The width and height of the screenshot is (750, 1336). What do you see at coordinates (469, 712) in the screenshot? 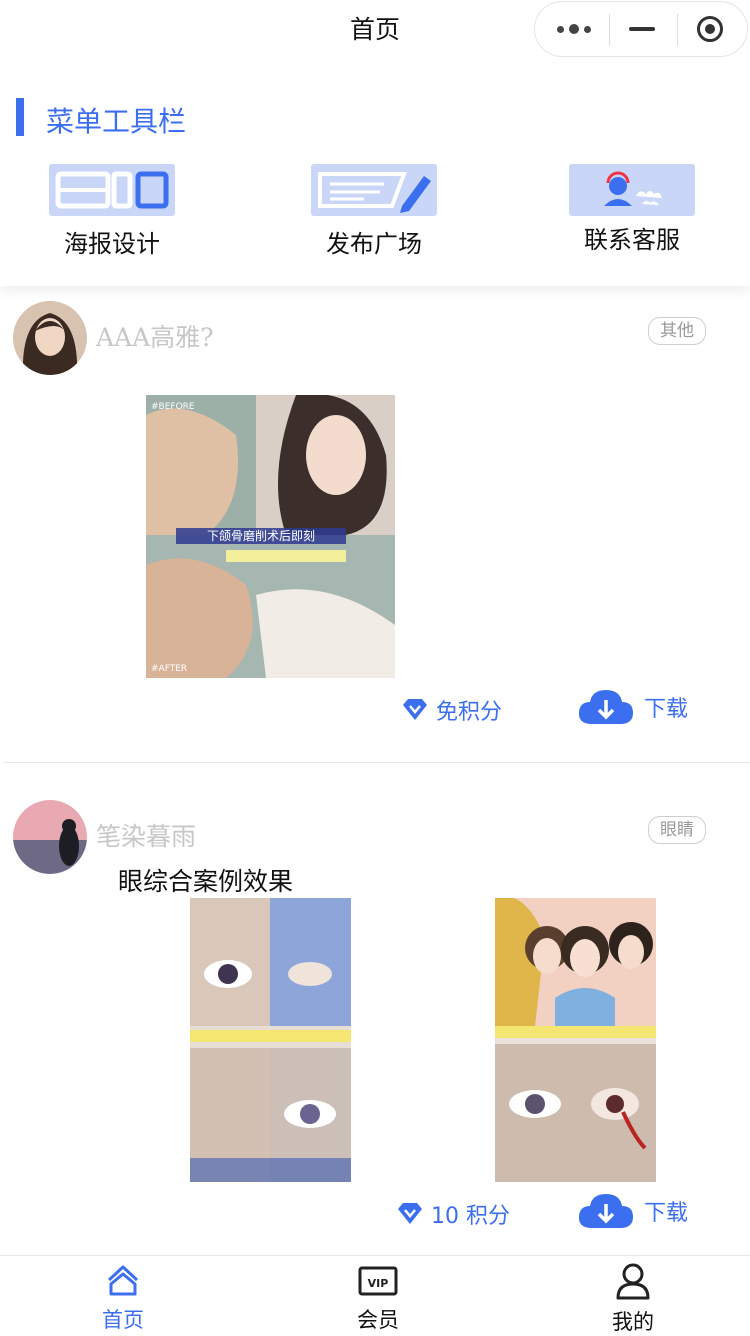
I see `points-label: 免积分` at bounding box center [469, 712].